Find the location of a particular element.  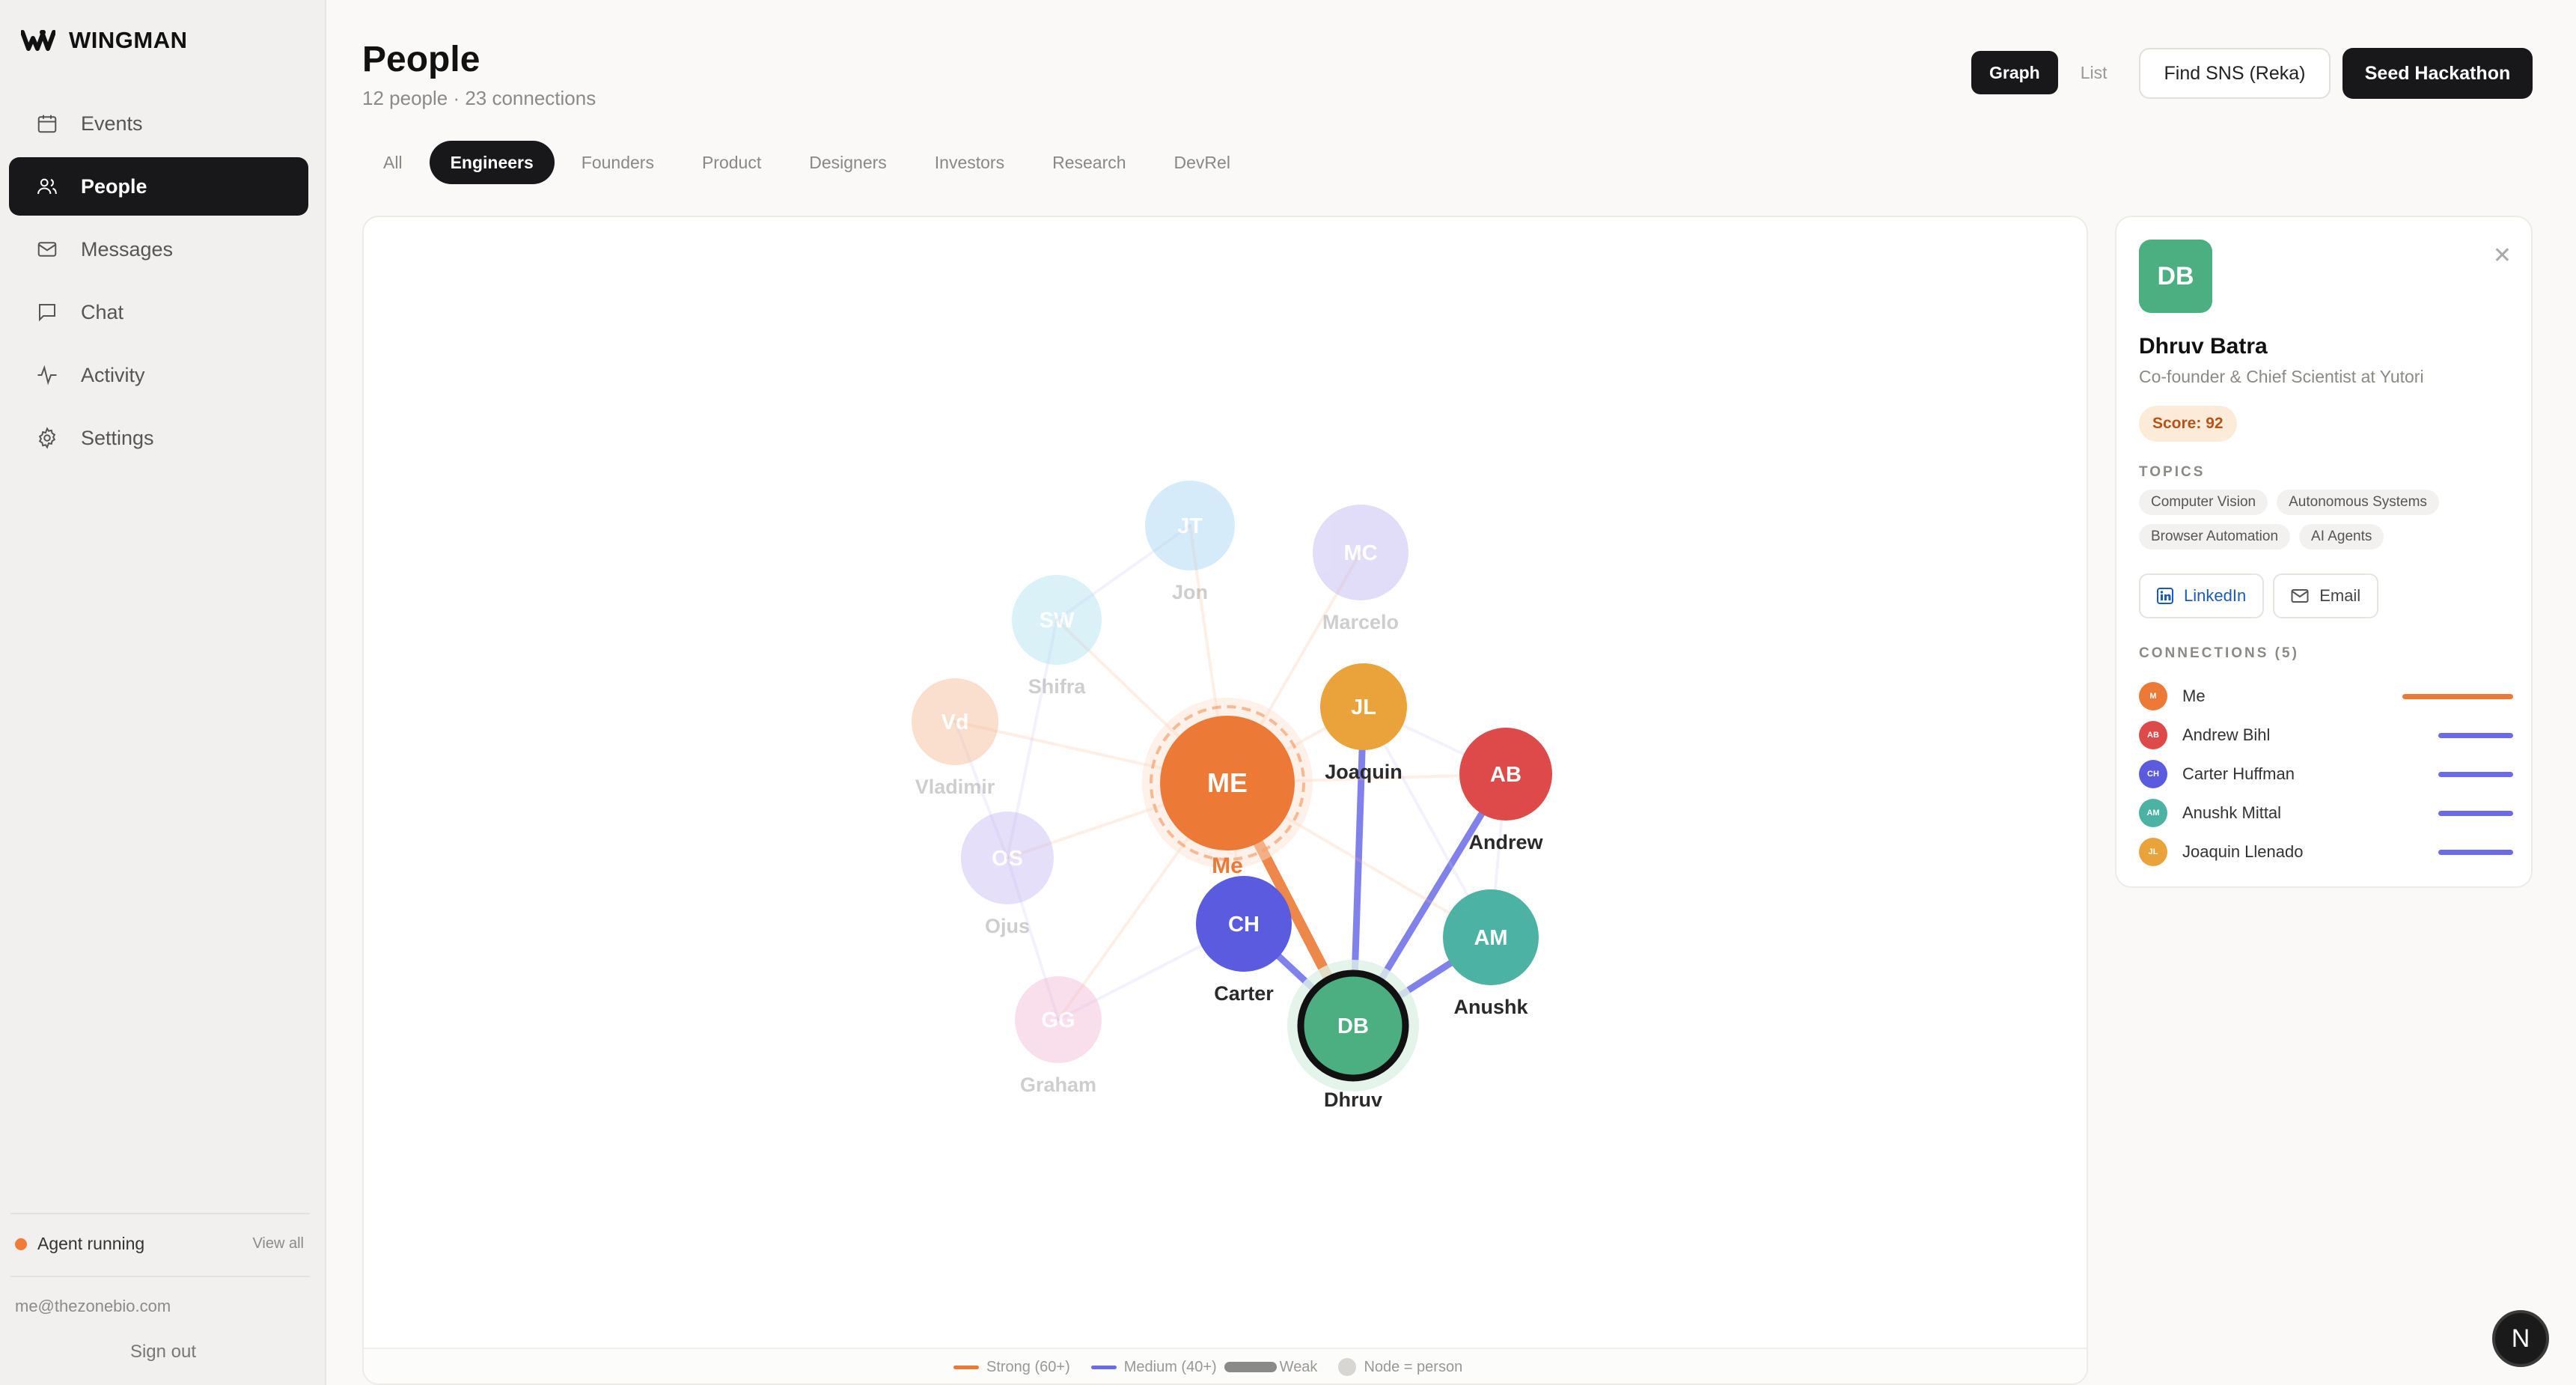

node-initials: GG is located at coordinates (1058, 1020).